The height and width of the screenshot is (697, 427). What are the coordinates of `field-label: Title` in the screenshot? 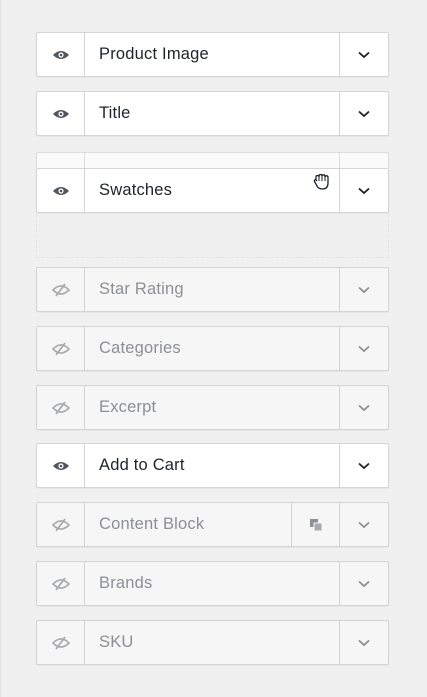 It's located at (115, 113).